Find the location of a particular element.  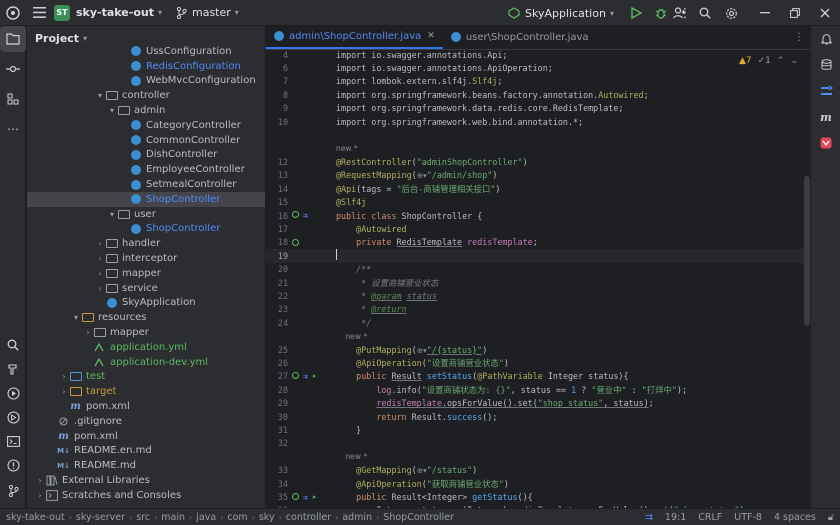

chevron-down-icon: ⌄ is located at coordinates (794, 61).